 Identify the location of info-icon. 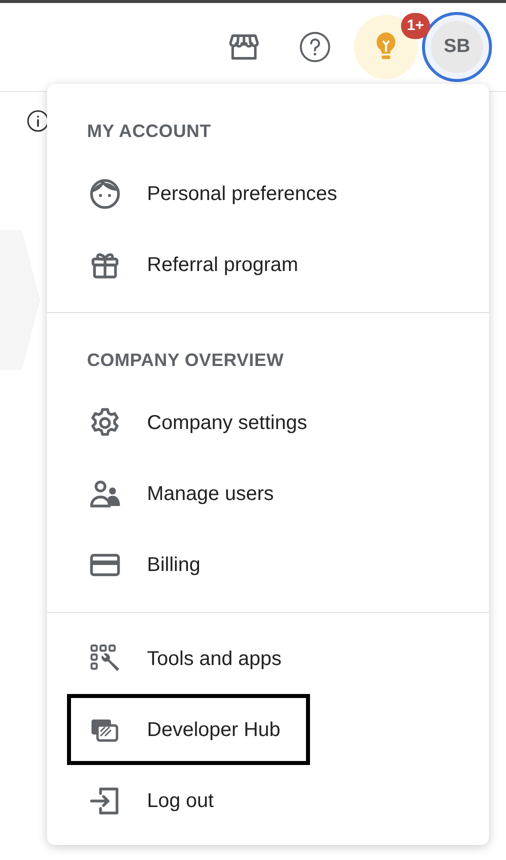
(38, 121).